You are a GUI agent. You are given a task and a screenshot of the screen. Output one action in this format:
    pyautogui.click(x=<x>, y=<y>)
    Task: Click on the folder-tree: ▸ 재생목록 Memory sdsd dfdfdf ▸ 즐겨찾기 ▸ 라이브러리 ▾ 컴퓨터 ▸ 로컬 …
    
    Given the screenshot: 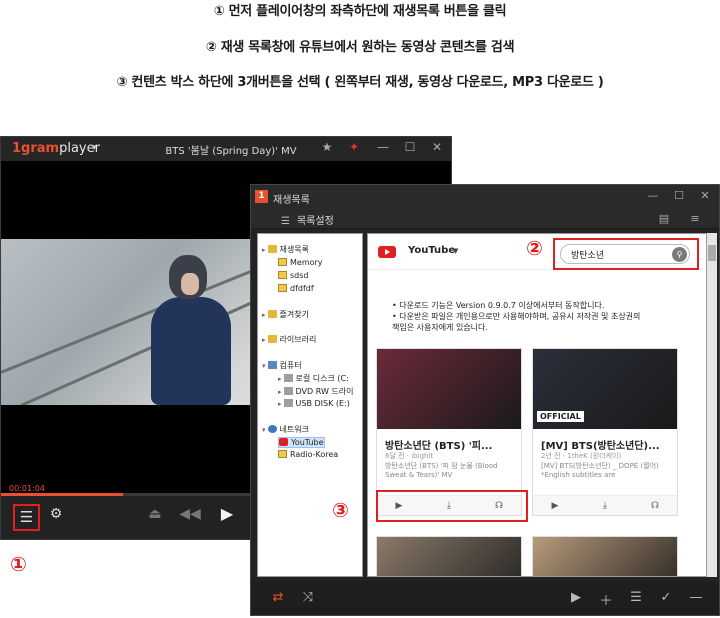 What is the action you would take?
    pyautogui.click(x=310, y=405)
    